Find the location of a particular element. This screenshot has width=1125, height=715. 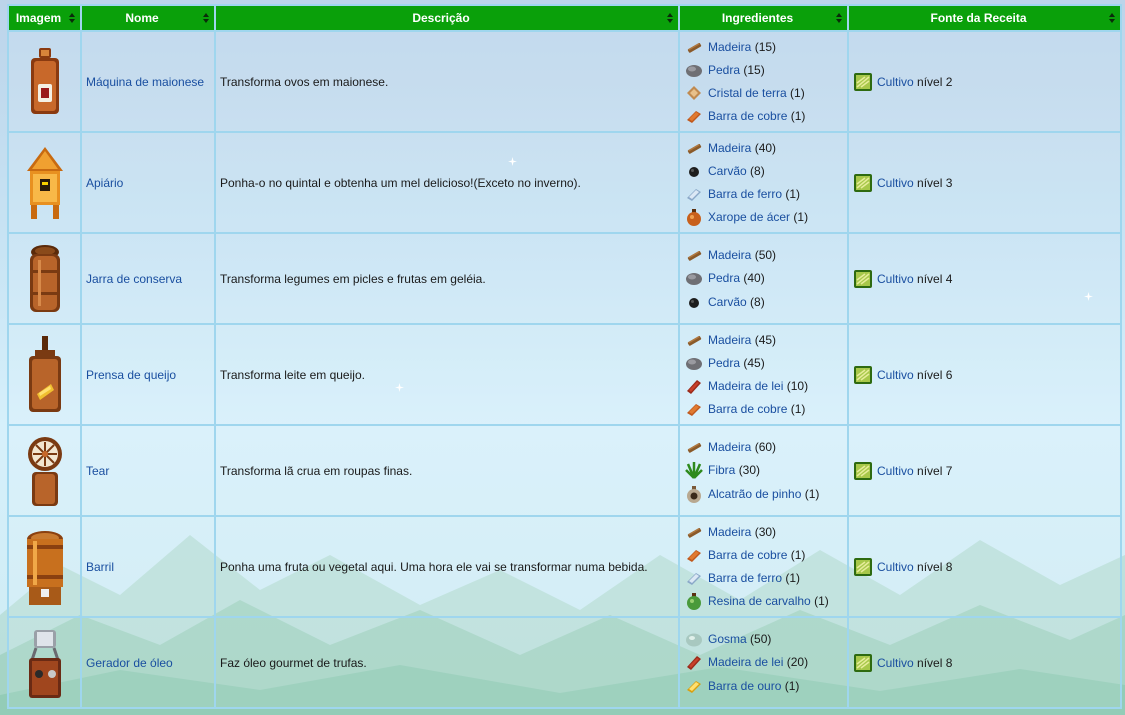

item-name-link: Máquina de maionese is located at coordinates (145, 82).